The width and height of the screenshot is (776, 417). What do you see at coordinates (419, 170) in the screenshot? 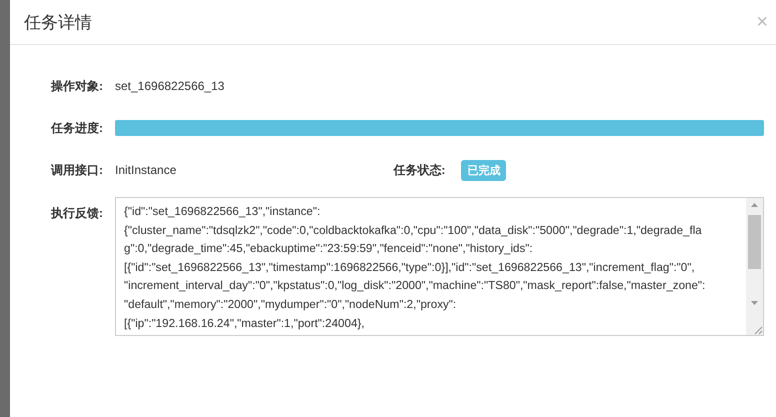
I see `field-label: 任务状态:` at bounding box center [419, 170].